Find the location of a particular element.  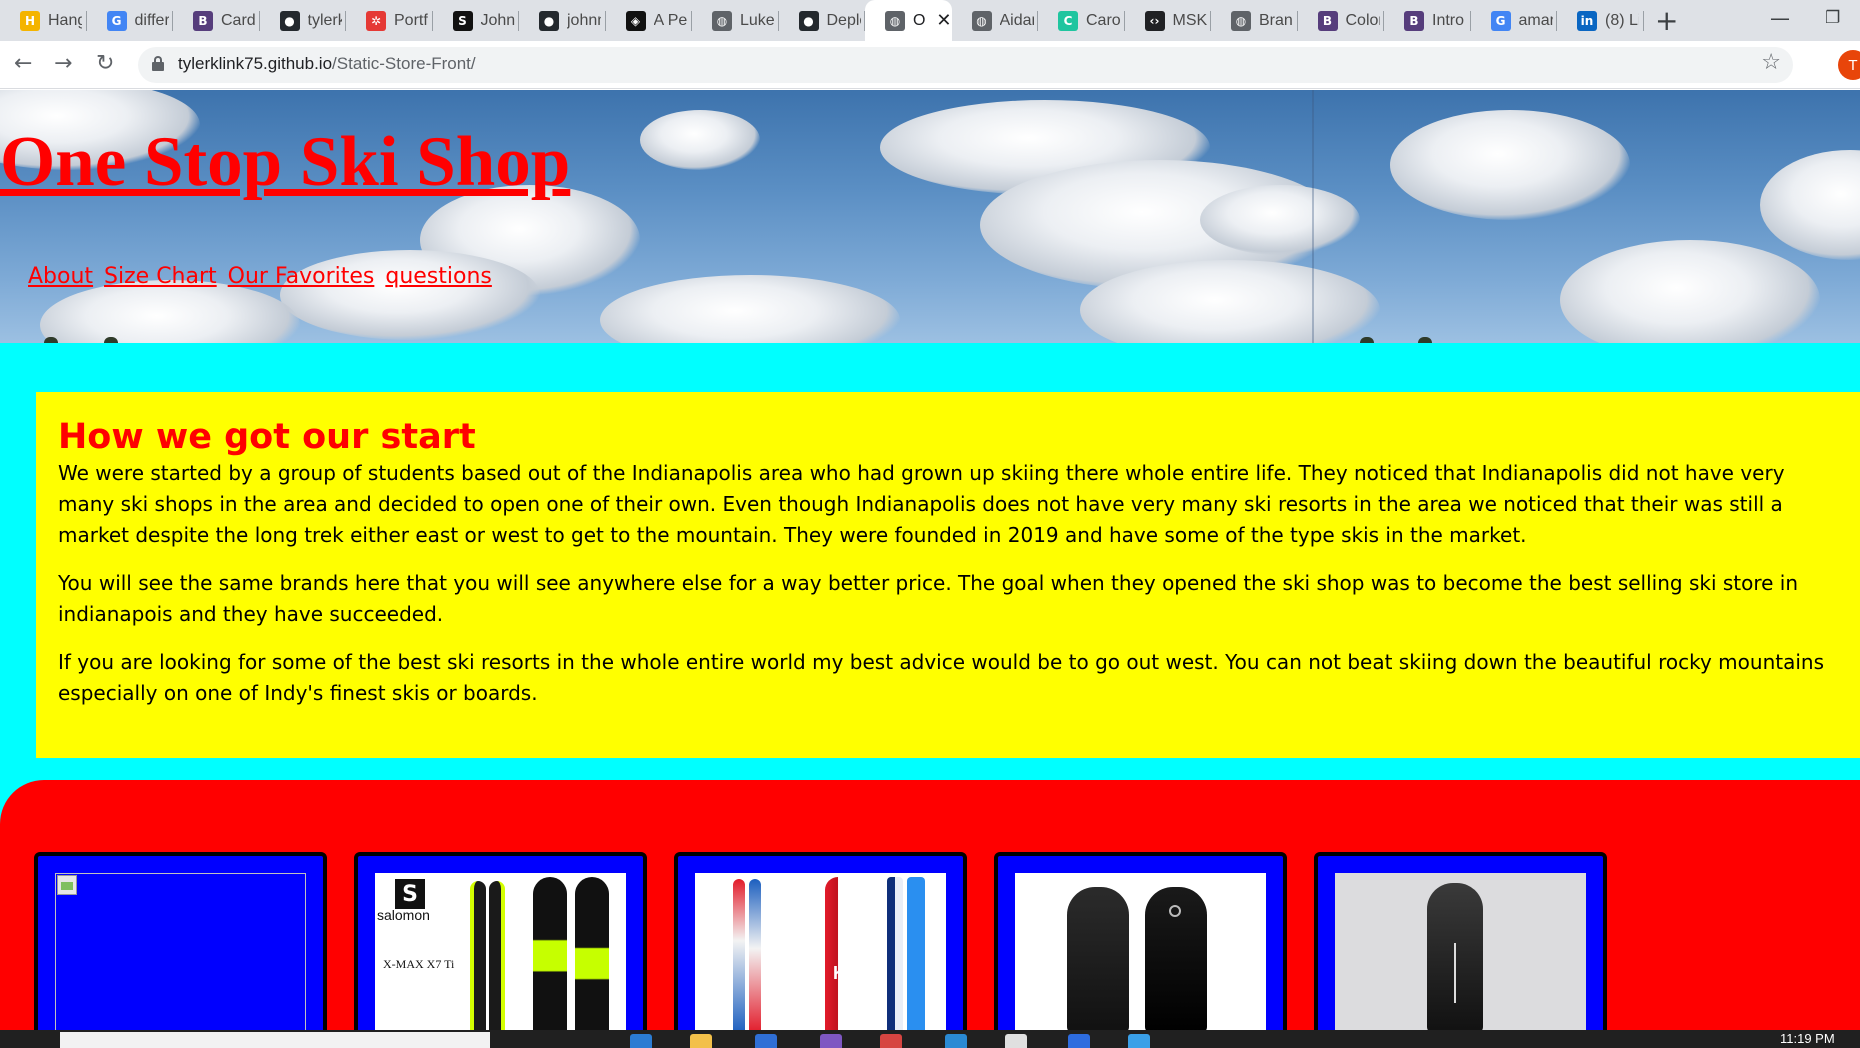

browser-tab: B Cards is located at coordinates (216, 20).